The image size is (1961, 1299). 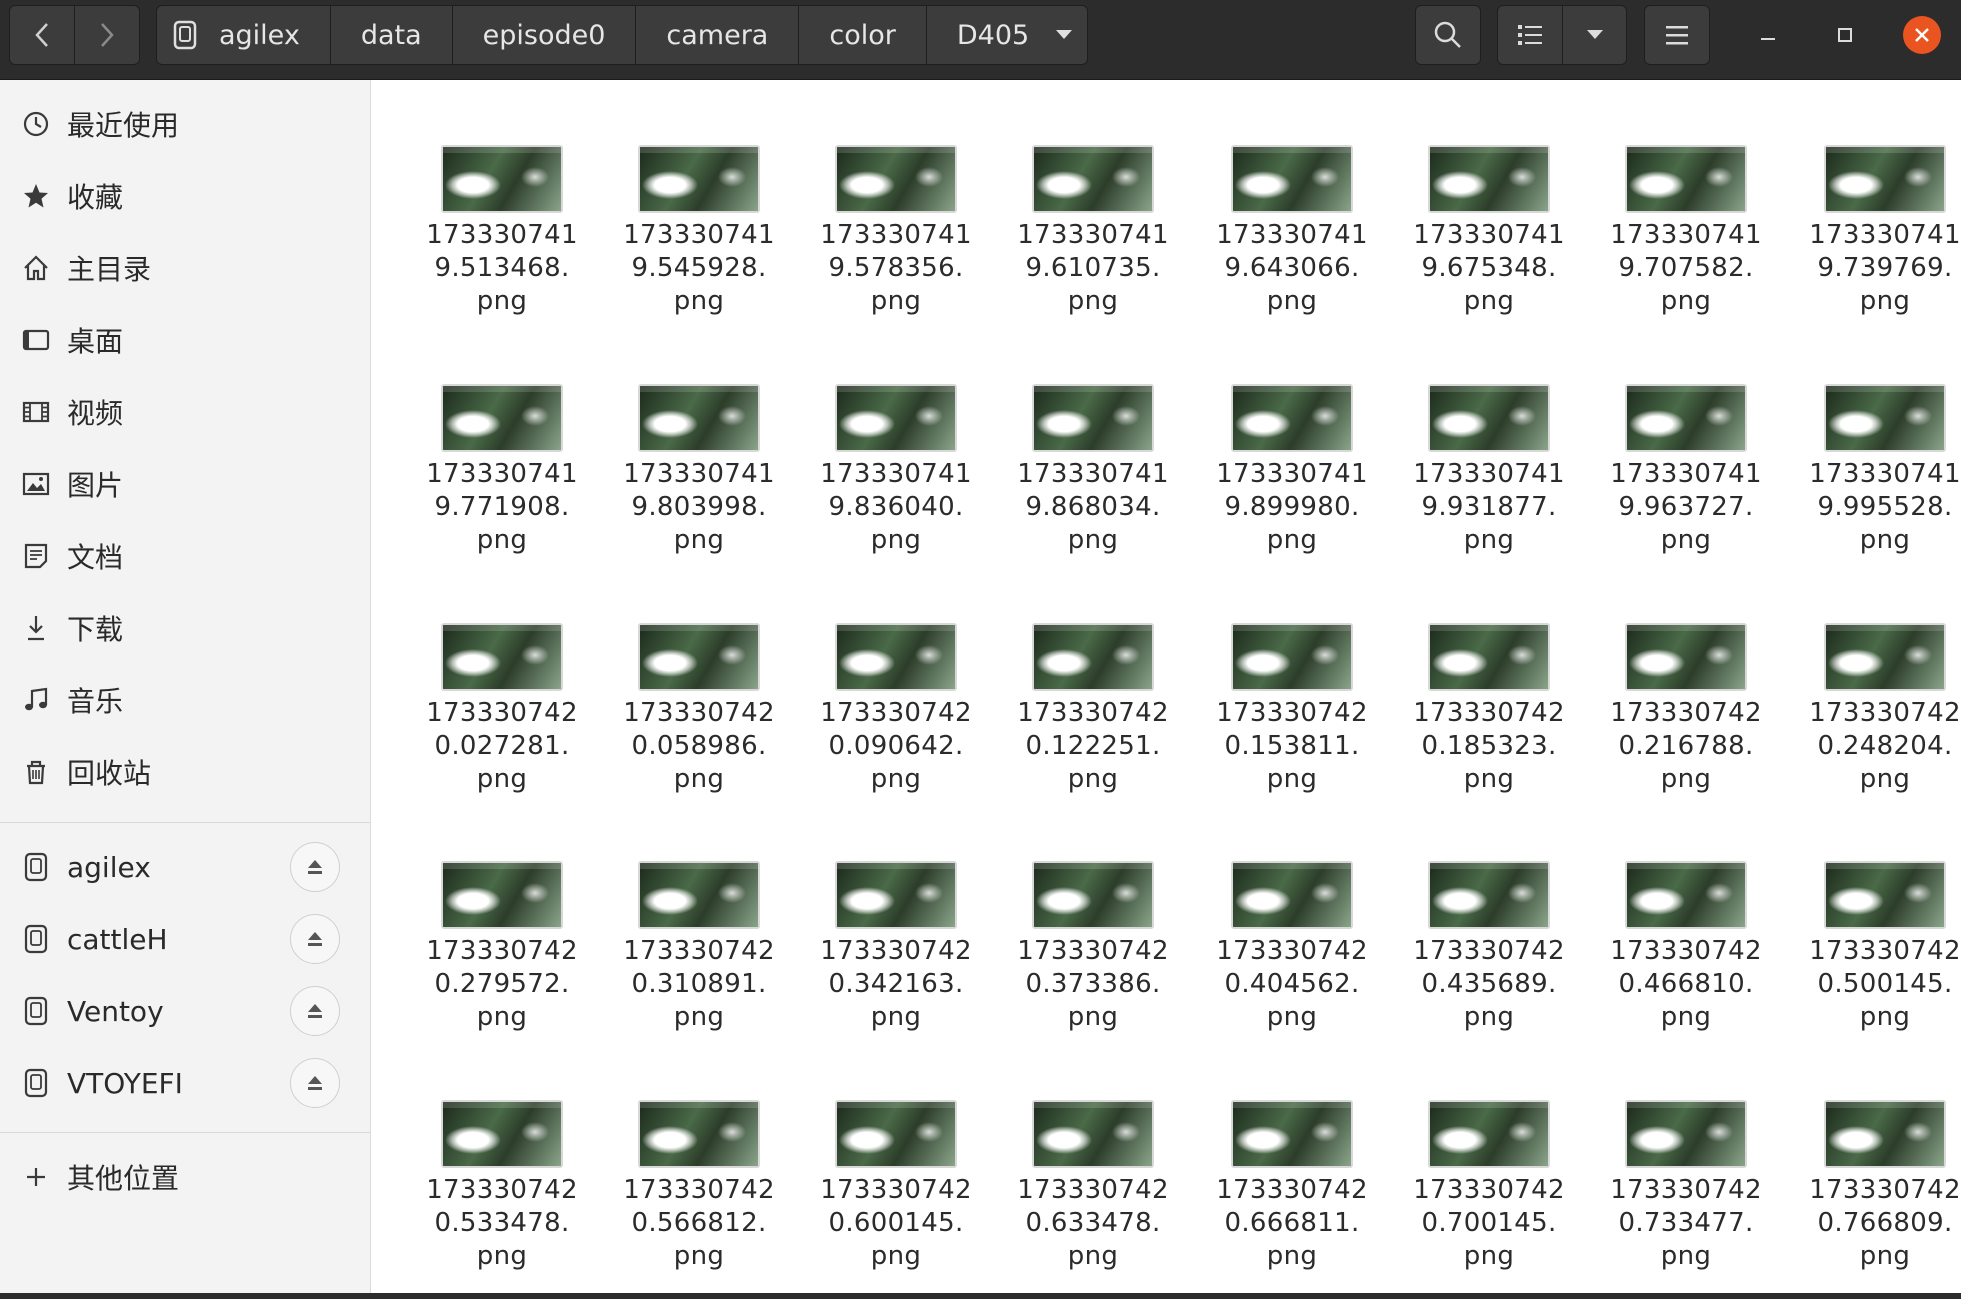 I want to click on file-item: 173330742 0.600145. png, so click(x=884, y=1196).